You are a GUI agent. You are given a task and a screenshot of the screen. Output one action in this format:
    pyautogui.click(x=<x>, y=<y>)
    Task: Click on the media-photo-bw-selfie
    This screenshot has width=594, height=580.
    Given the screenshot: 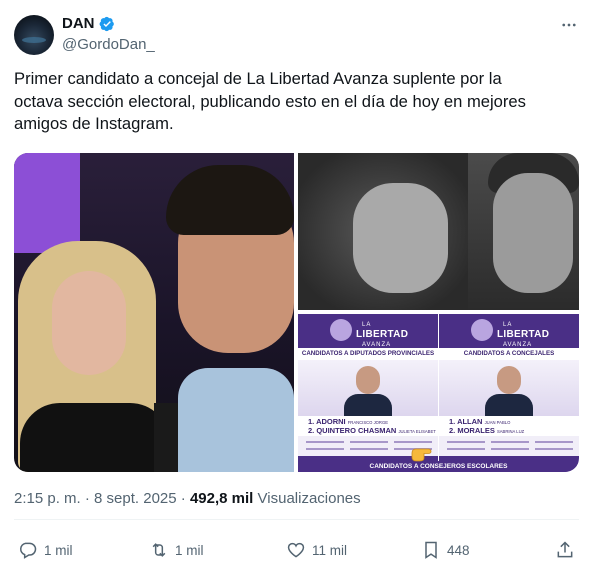 What is the action you would take?
    pyautogui.click(x=438, y=231)
    